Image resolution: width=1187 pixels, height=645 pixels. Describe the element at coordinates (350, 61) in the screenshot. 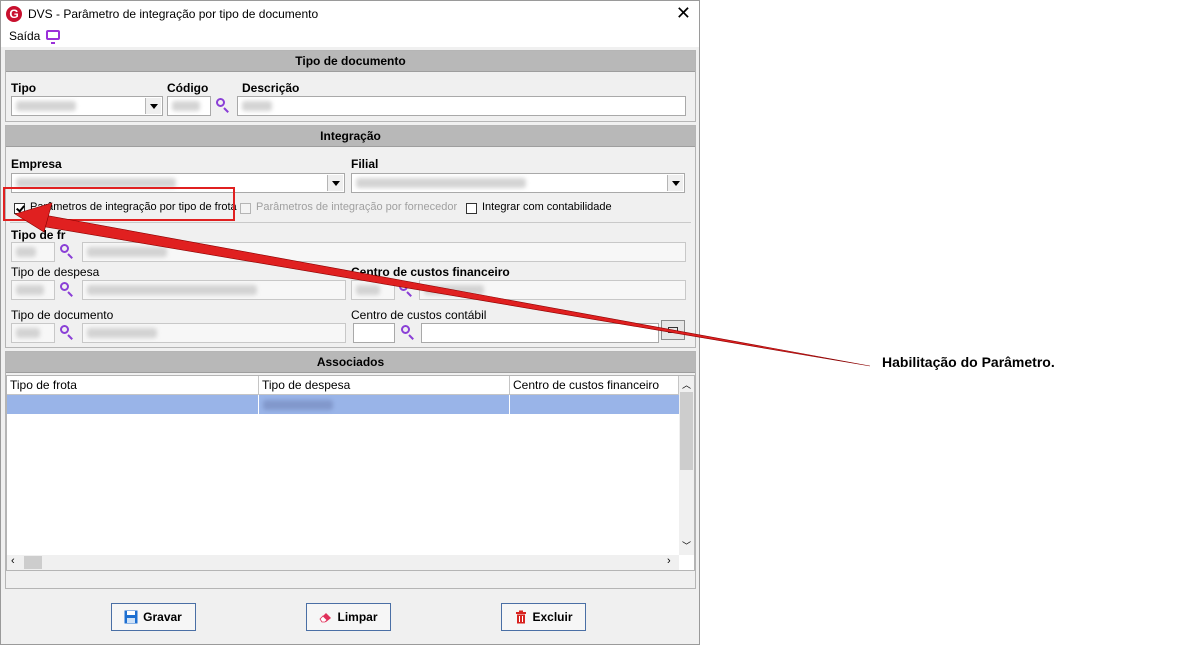

I see `tipo-documento-header: Tipo de documento` at that location.